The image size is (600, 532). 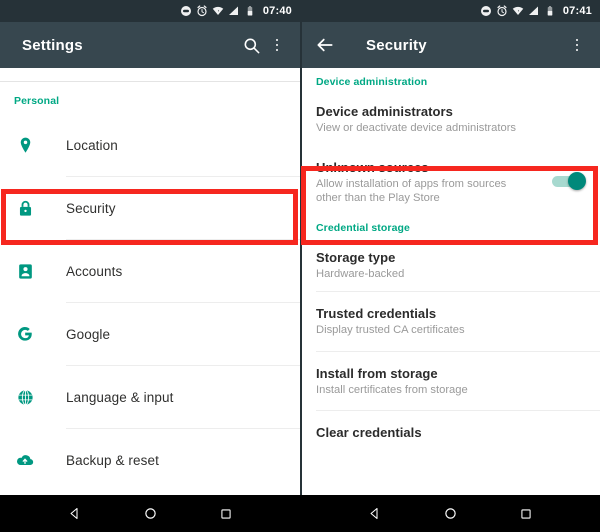 I want to click on list-item-title: Trusted credentials, so click(x=376, y=313).